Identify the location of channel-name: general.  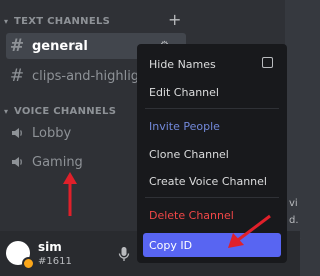
(60, 46).